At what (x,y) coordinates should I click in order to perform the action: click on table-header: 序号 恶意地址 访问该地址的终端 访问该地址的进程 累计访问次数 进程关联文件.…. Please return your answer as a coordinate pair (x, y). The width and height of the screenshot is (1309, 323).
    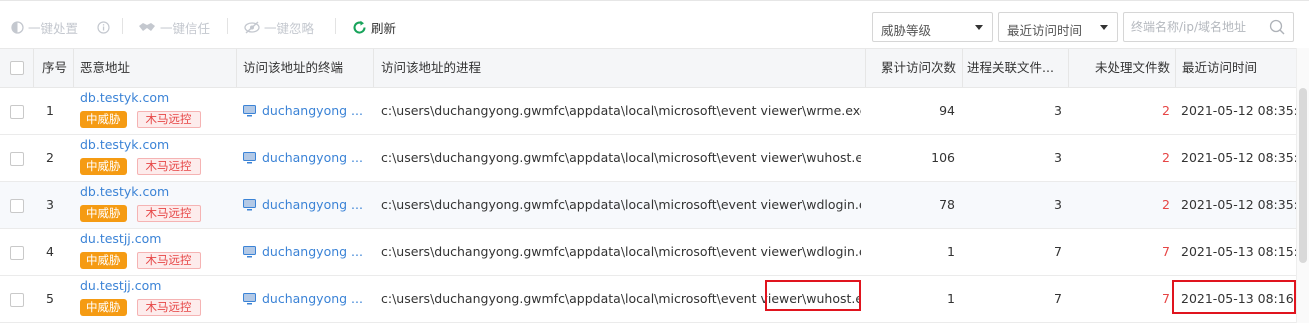
    Looking at the image, I should click on (648, 68).